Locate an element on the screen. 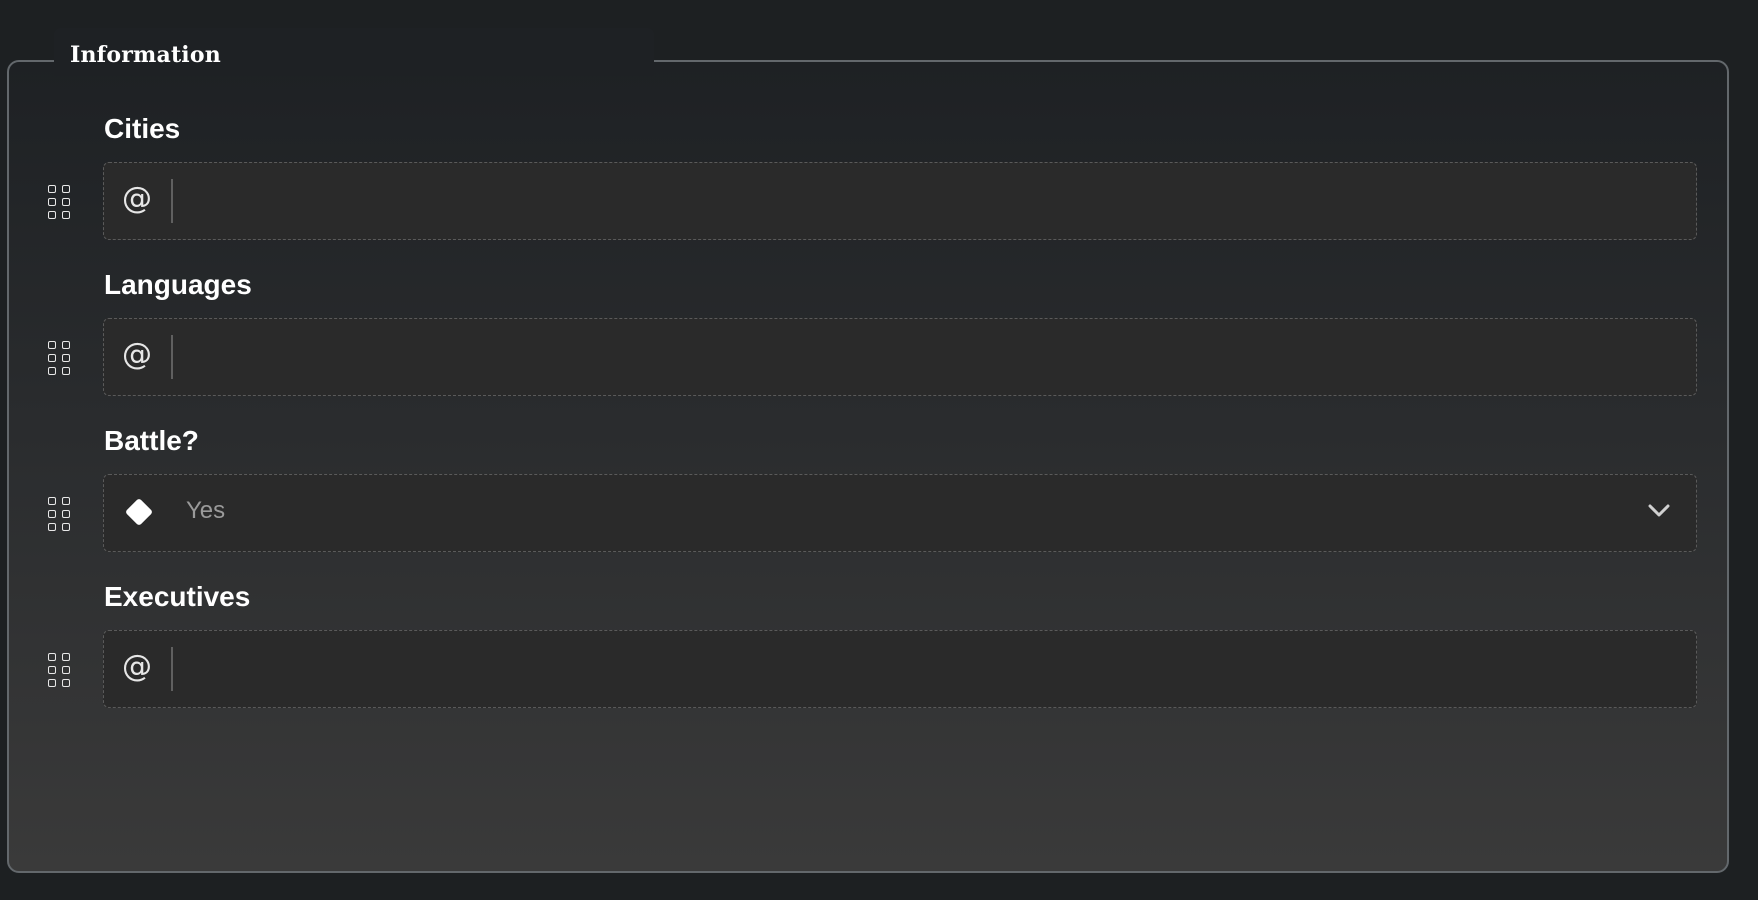 The height and width of the screenshot is (900, 1758). executives-input is located at coordinates (931, 669).